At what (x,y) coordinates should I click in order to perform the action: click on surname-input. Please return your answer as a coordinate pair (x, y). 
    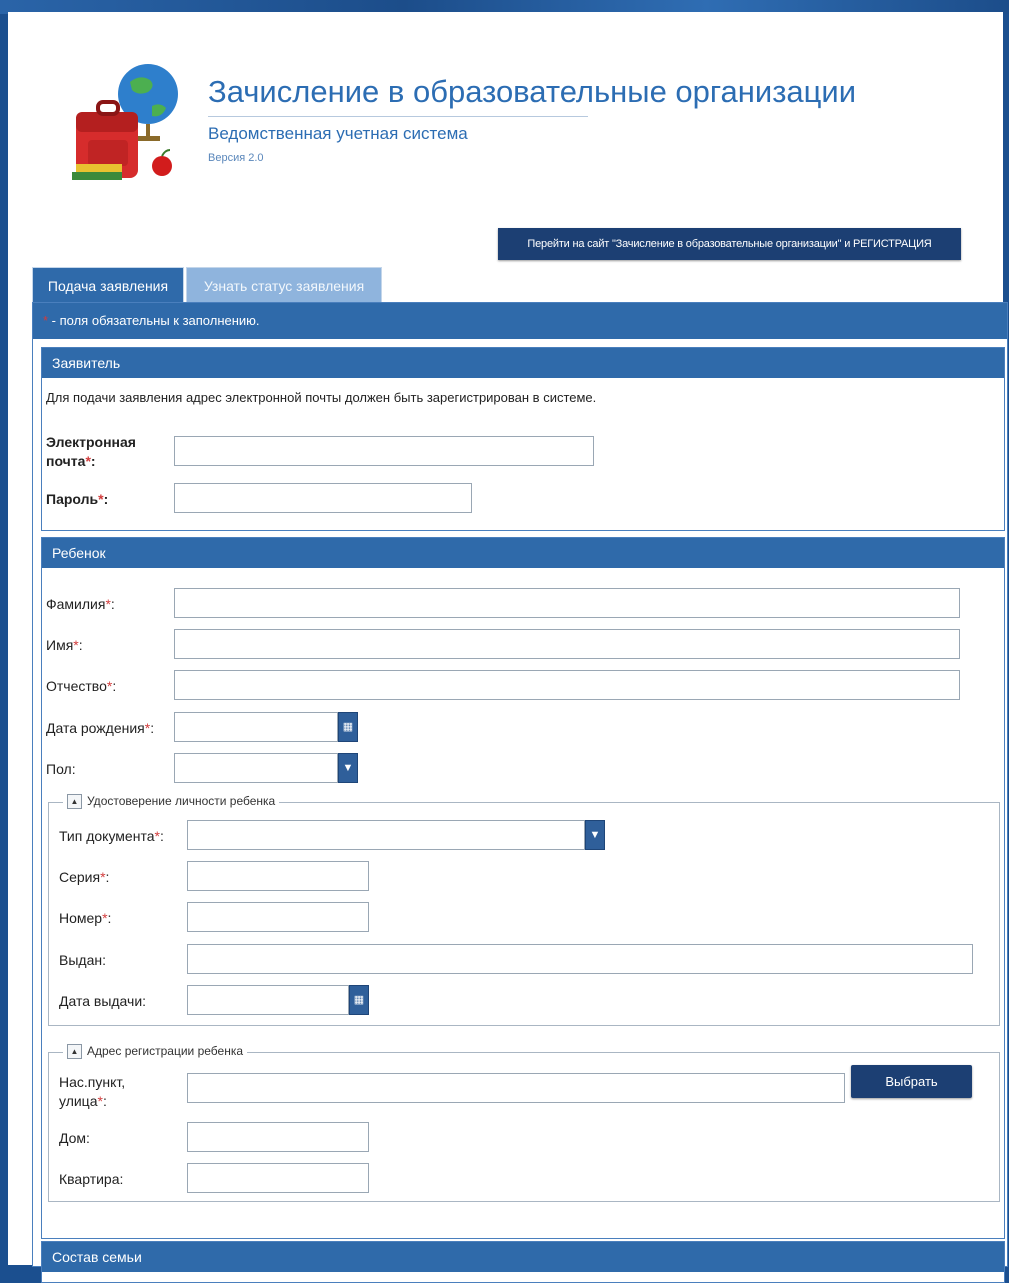
    Looking at the image, I should click on (567, 603).